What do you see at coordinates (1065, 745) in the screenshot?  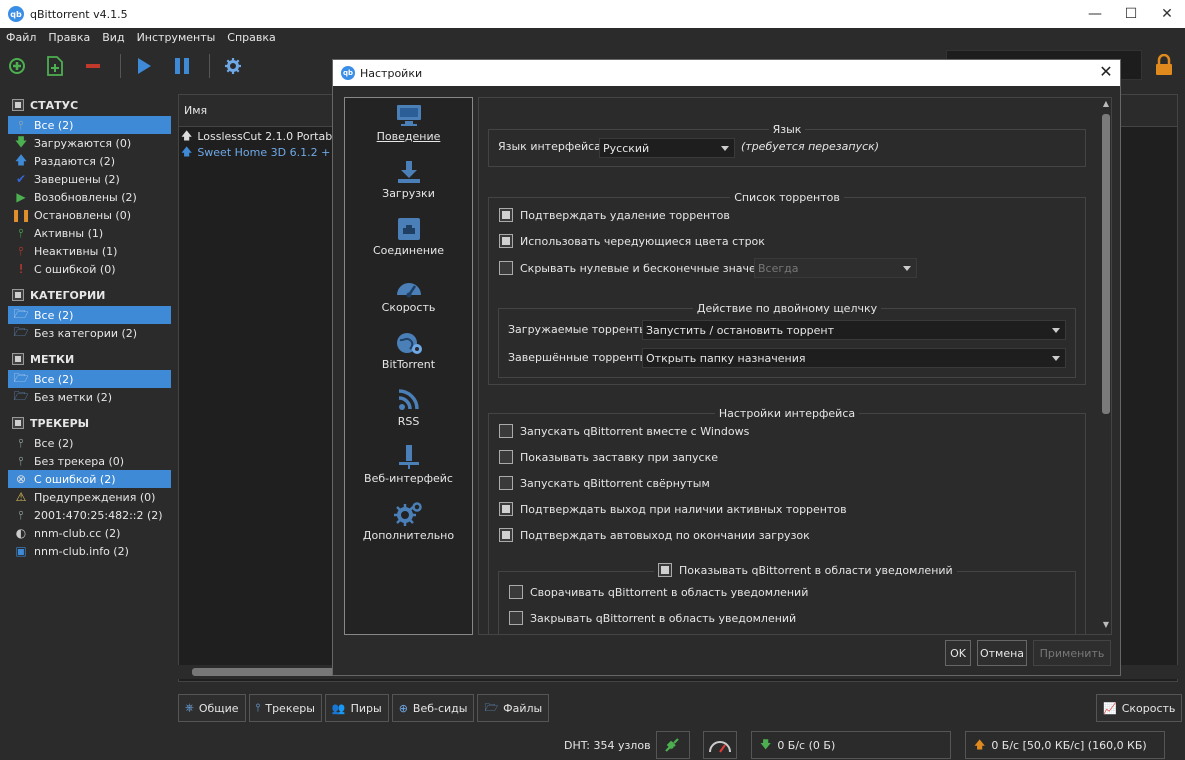 I see `upload-speed-status: 🡅 0 Б/с [50,0 КБ/с] (160,0 КБ)` at bounding box center [1065, 745].